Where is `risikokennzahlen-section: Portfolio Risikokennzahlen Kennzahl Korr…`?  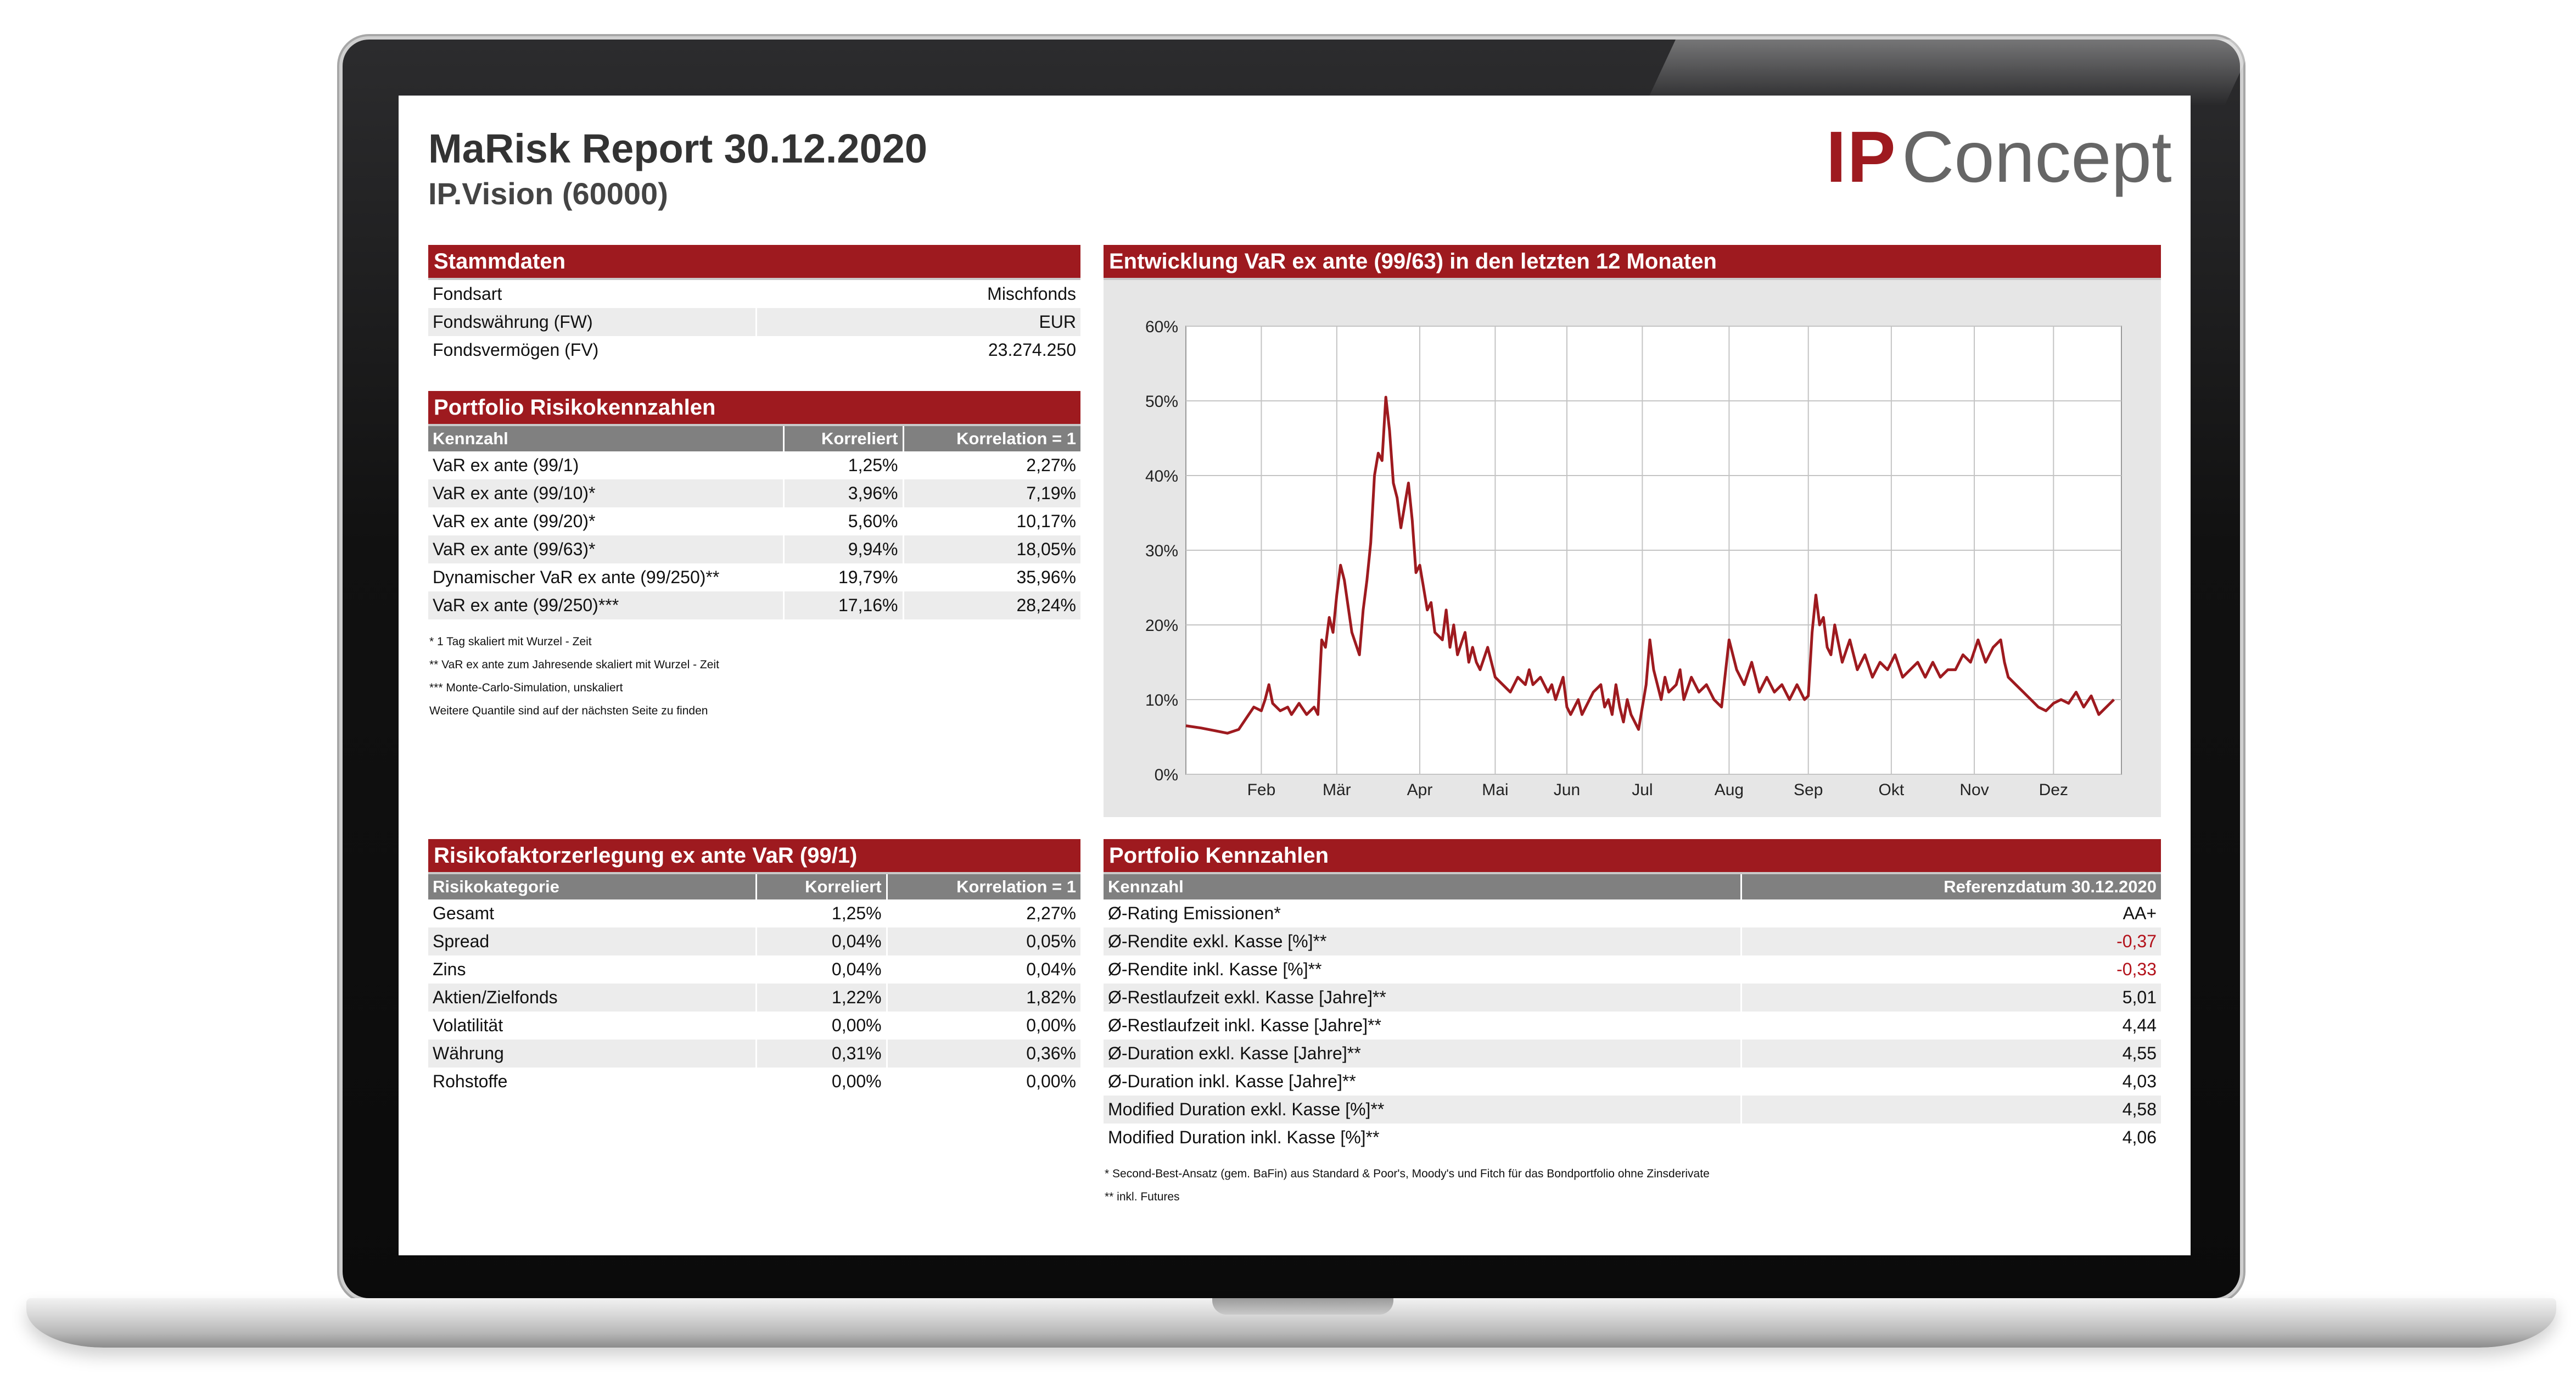
risikokennzahlen-section: Portfolio Risikokennzahlen Kennzahl Korr… is located at coordinates (754, 557).